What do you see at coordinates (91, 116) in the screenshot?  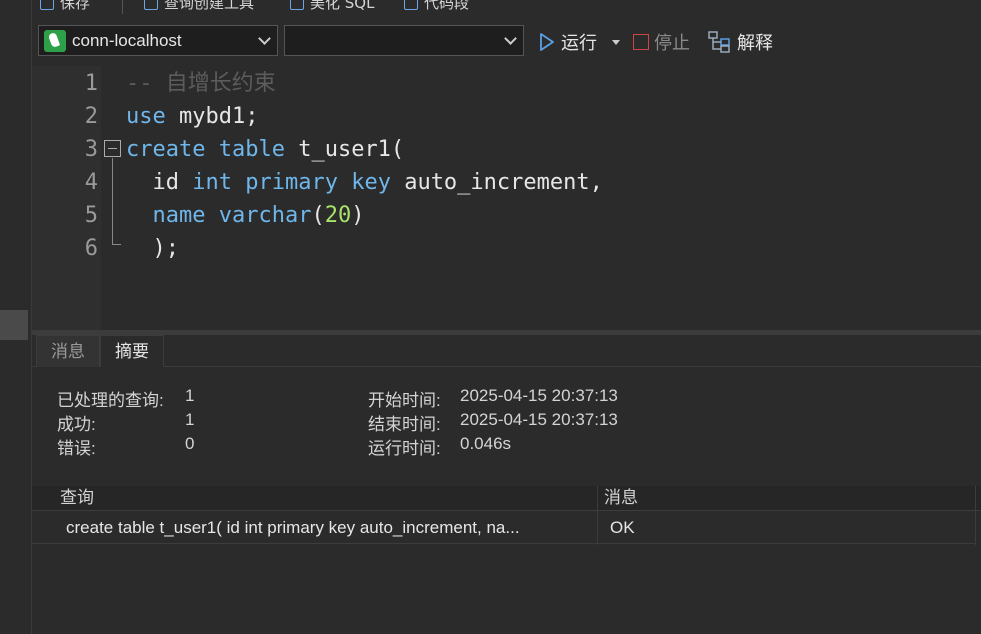 I see `line-number: 2` at bounding box center [91, 116].